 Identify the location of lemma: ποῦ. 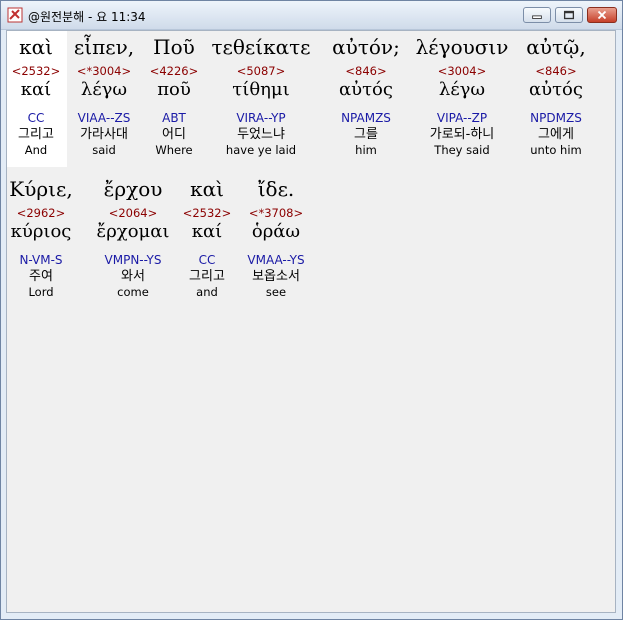
(174, 89).